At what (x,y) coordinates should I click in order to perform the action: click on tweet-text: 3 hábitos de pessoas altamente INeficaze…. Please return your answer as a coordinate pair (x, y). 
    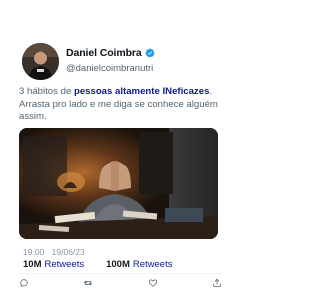
    Looking at the image, I should click on (124, 105).